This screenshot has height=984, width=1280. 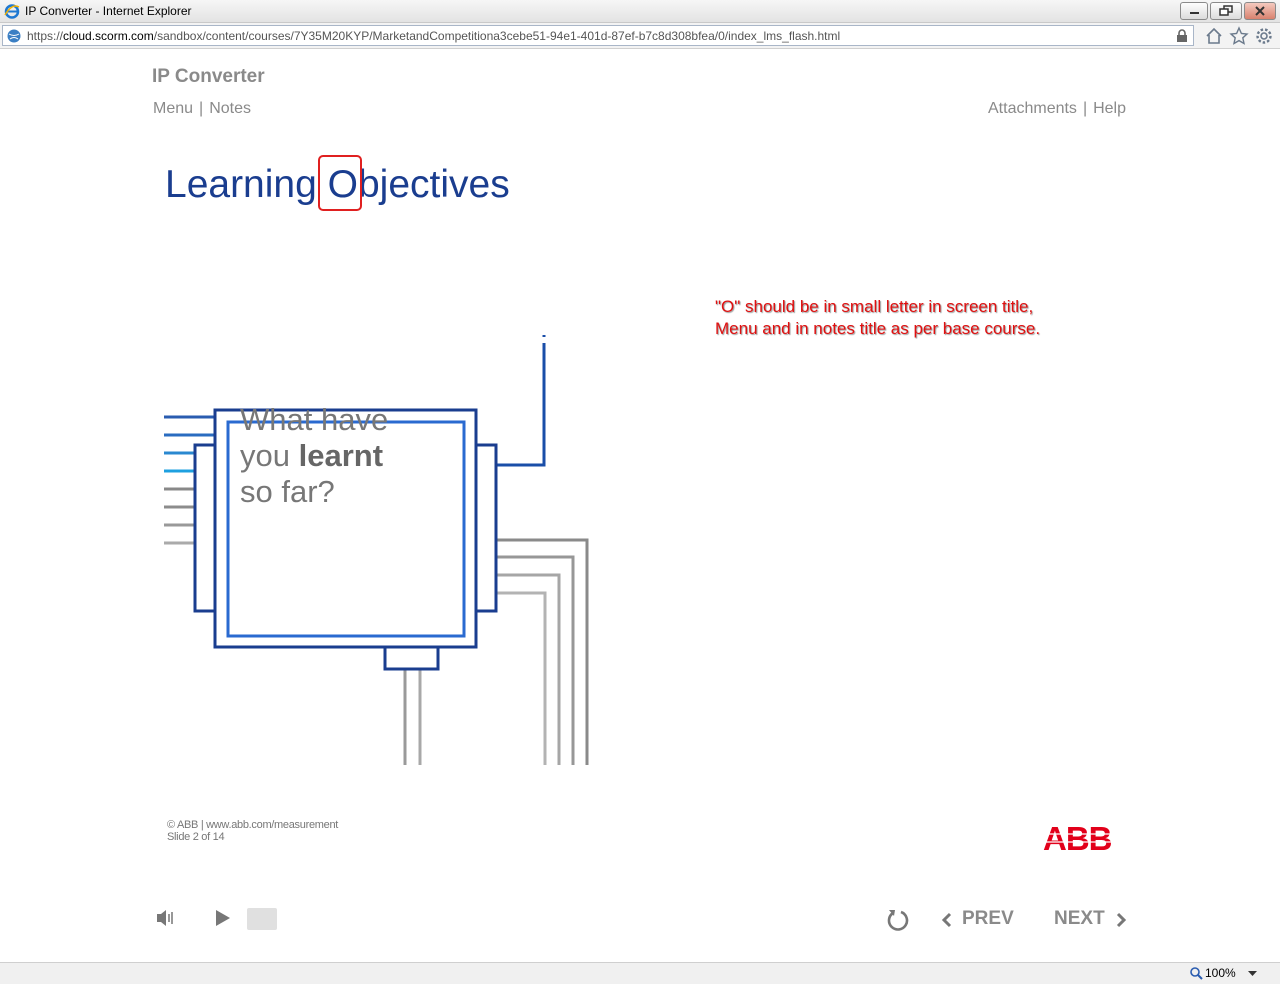 I want to click on attachments-link: Attachments, so click(x=1032, y=109).